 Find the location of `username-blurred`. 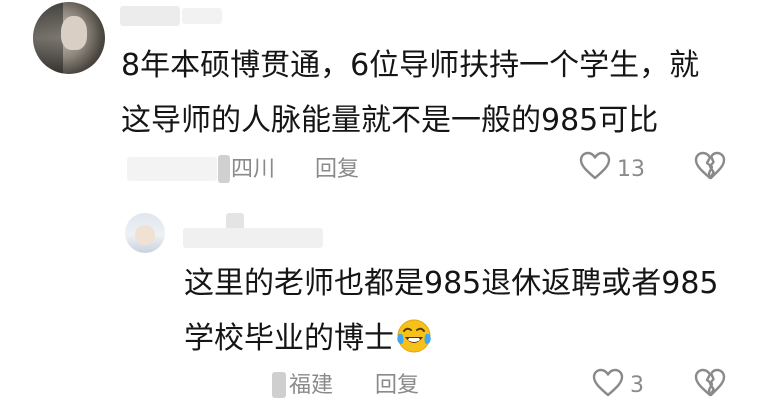

username-blurred is located at coordinates (150, 16).